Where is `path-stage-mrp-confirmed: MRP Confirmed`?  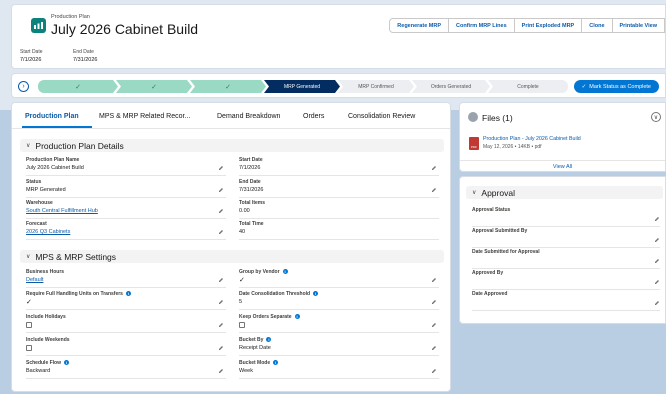 path-stage-mrp-confirmed: MRP Confirmed is located at coordinates (376, 86).